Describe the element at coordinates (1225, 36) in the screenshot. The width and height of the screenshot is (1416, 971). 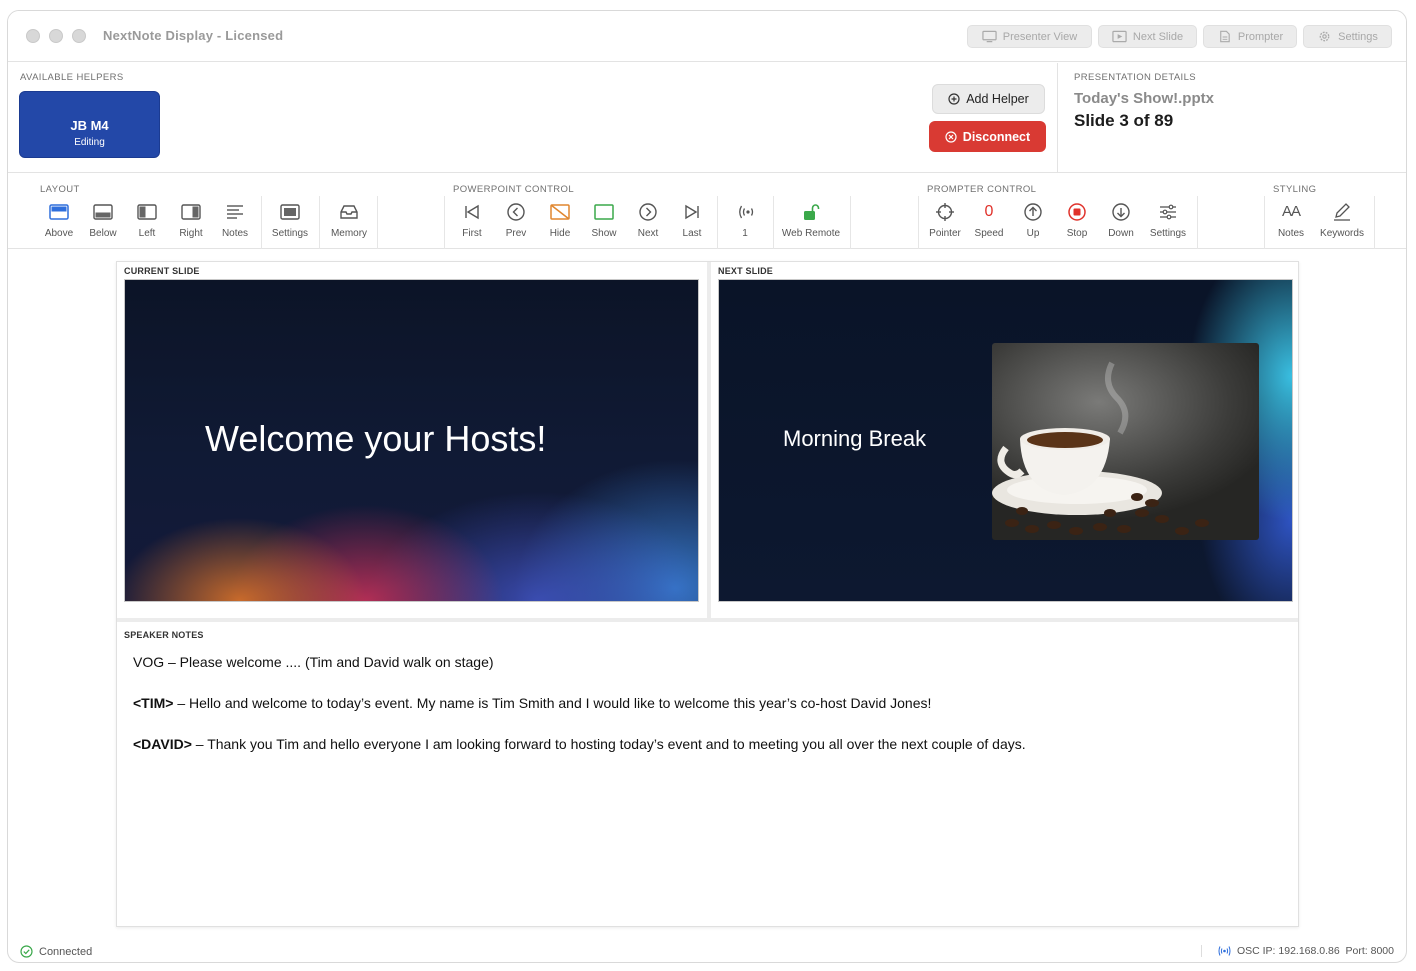
I see `document-icon` at that location.